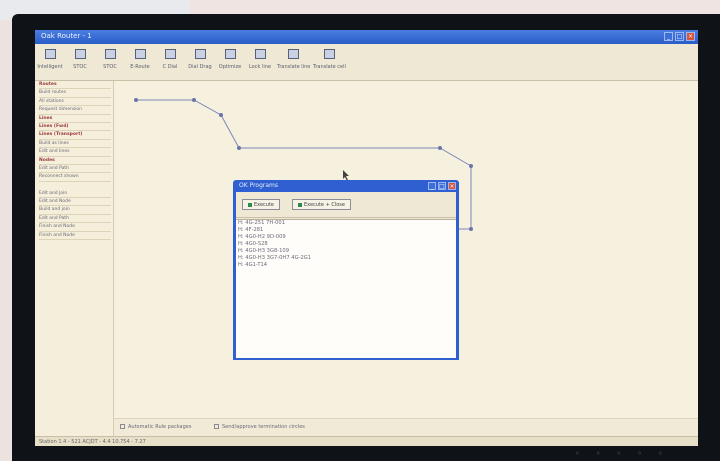 This screenshot has height=461, width=720. Describe the element at coordinates (75, 177) in the screenshot. I see `sidebar-item: Reconnect shown` at that location.